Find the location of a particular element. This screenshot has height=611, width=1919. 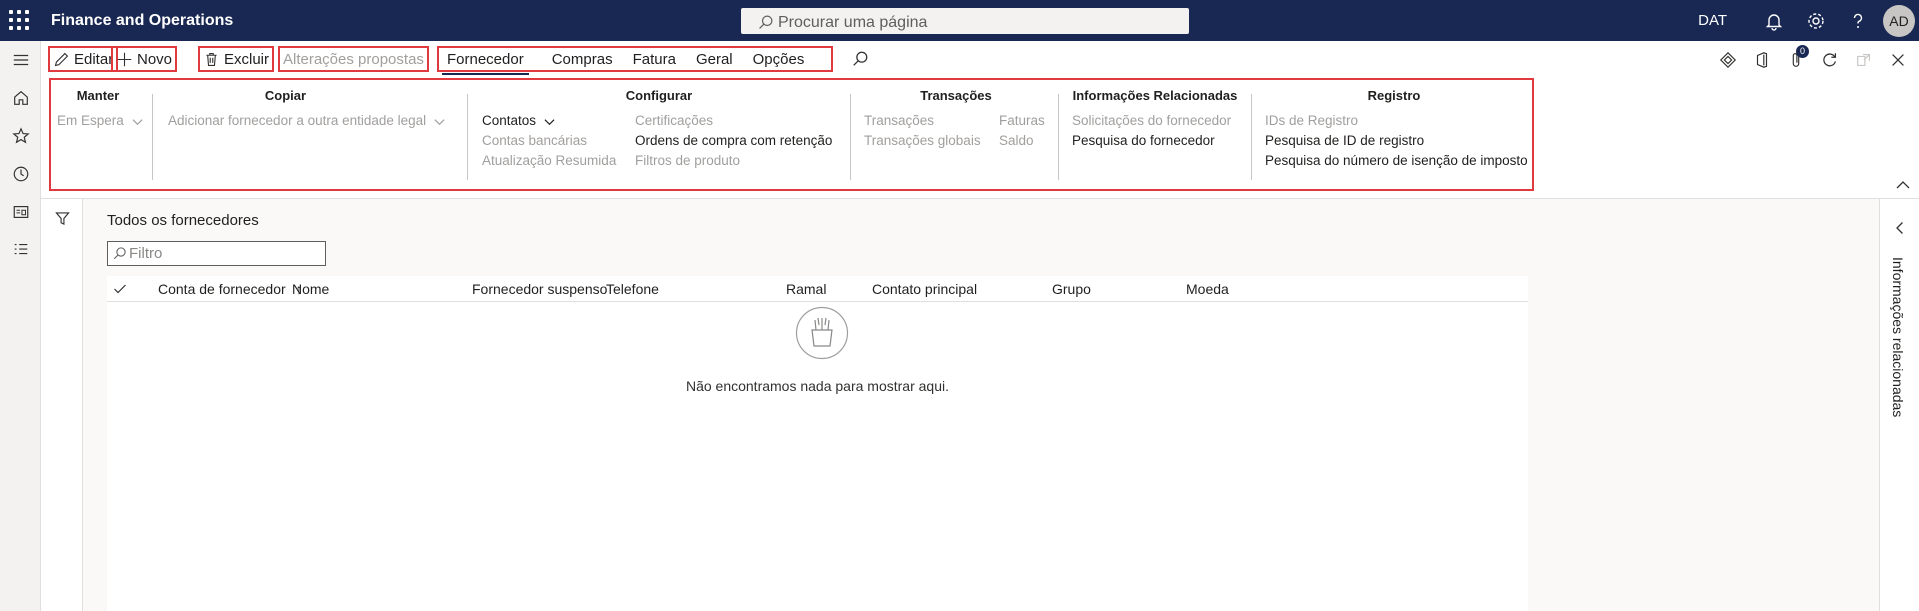

certifications-link: Certificações is located at coordinates (674, 120).